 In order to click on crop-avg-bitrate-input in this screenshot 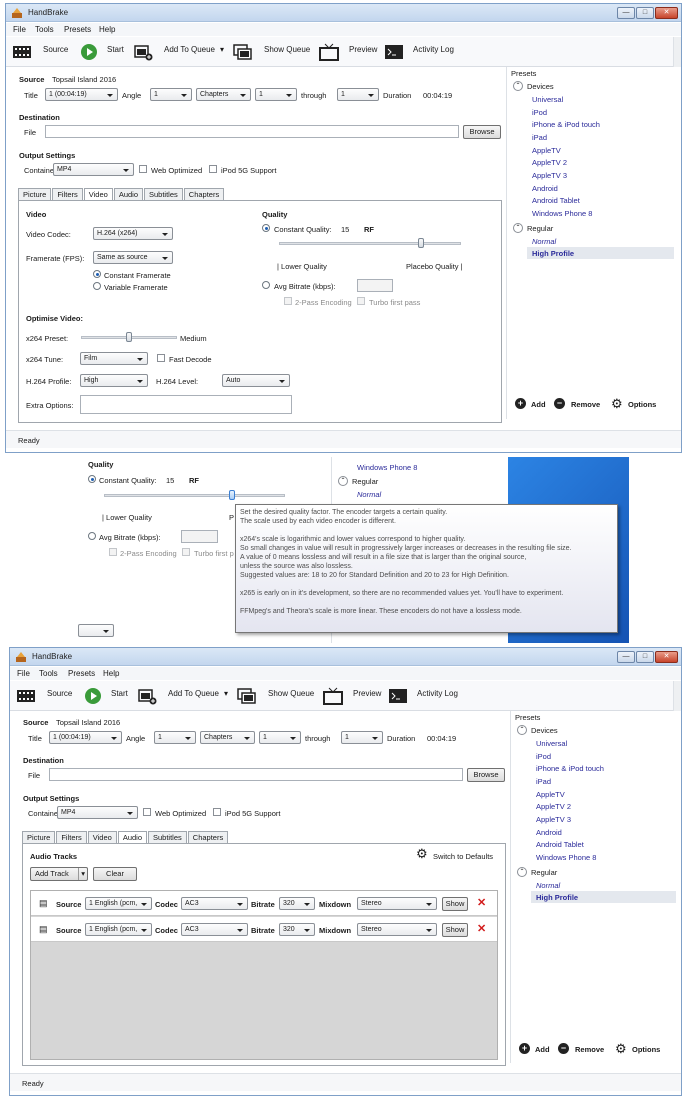, I will do `click(199, 536)`.